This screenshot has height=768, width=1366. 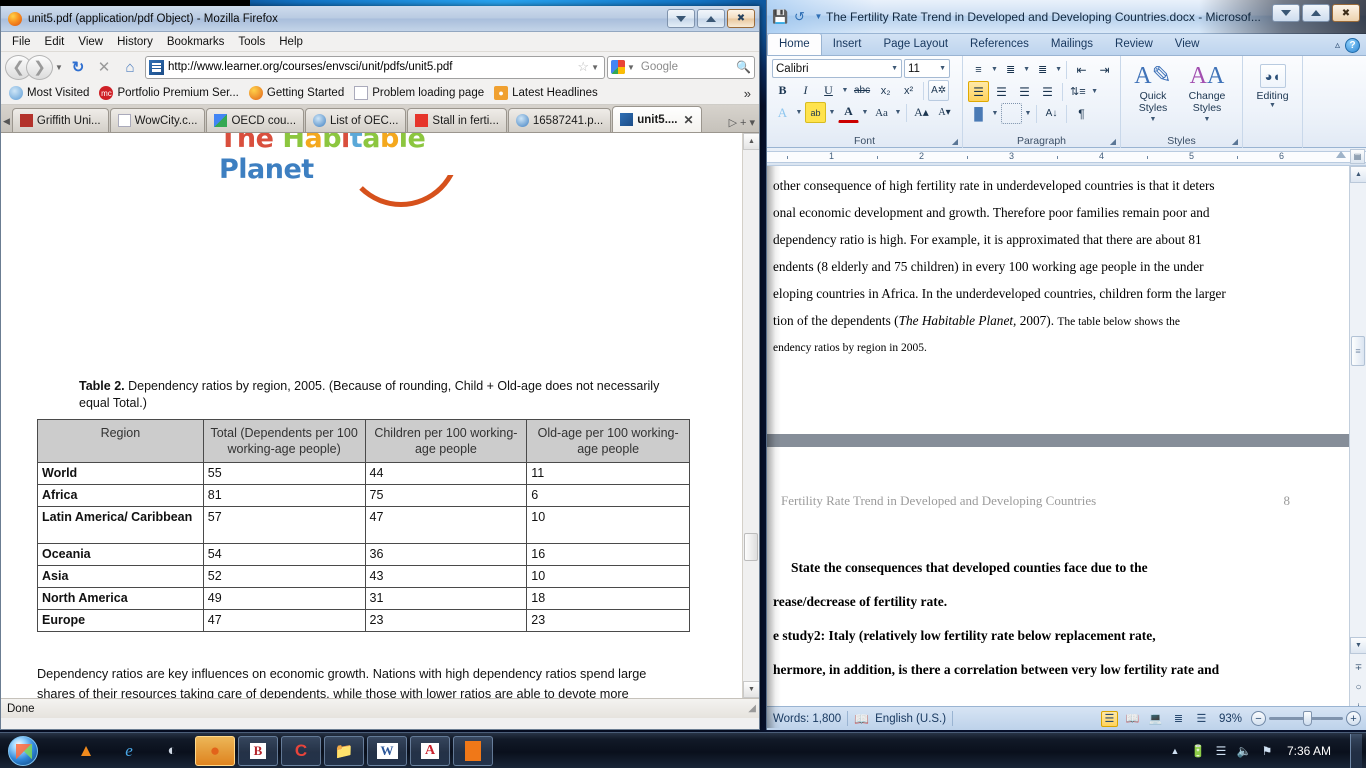 I want to click on strikethrough-button: abc, so click(x=862, y=90).